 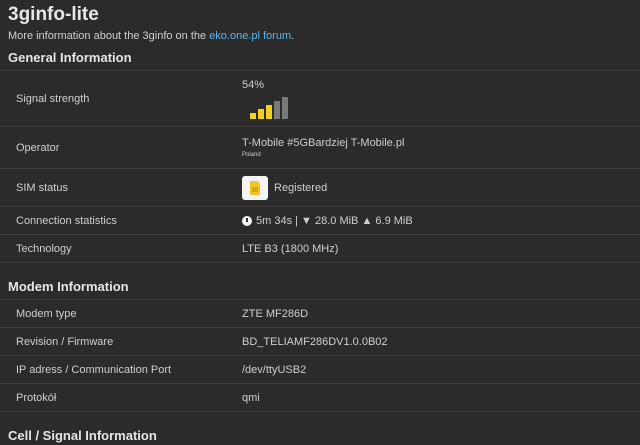 I want to click on modem-section-header: Modem Information, so click(x=320, y=289).